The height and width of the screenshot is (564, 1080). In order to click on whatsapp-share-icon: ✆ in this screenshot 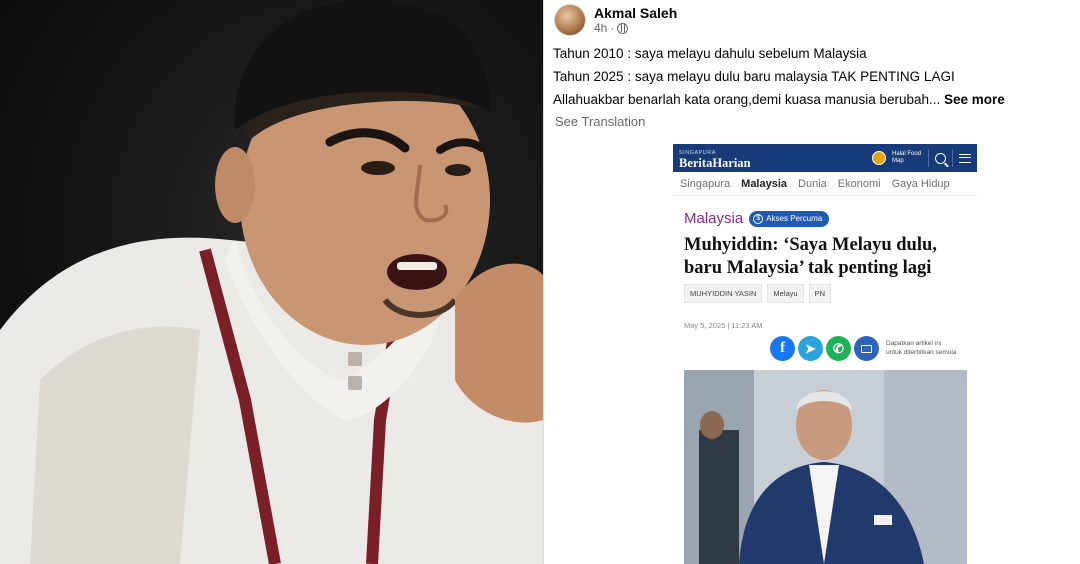, I will do `click(838, 348)`.